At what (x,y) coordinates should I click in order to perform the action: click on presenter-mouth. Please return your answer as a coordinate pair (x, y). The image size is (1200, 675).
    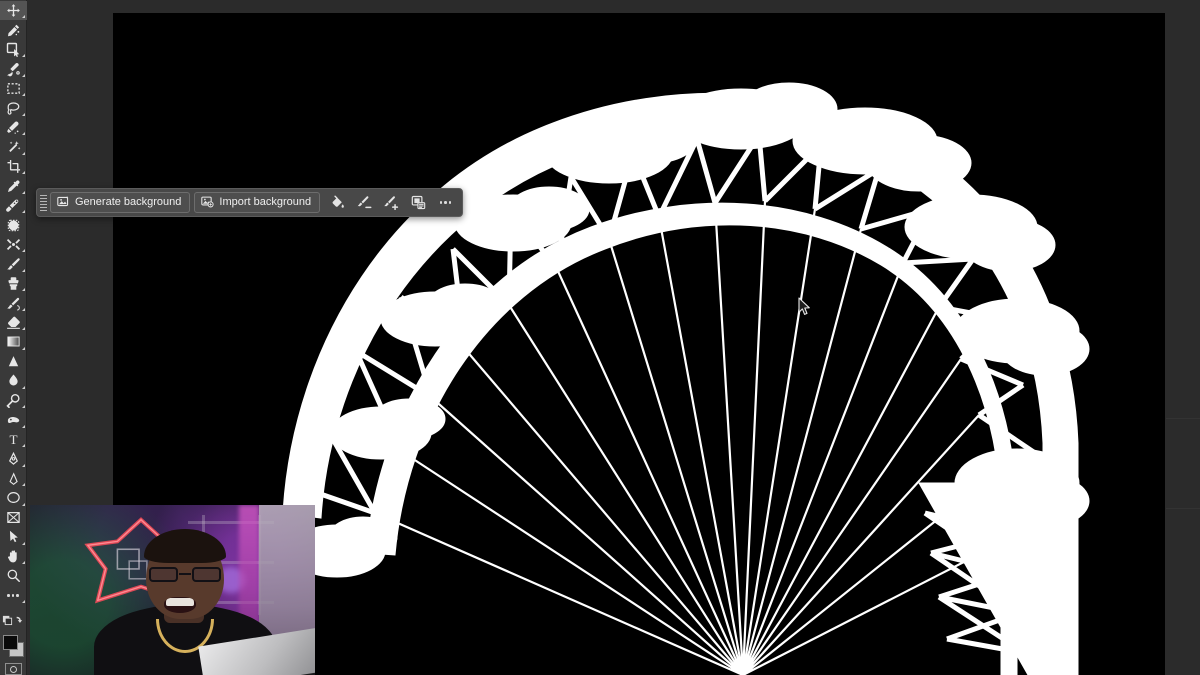
    Looking at the image, I should click on (180, 605).